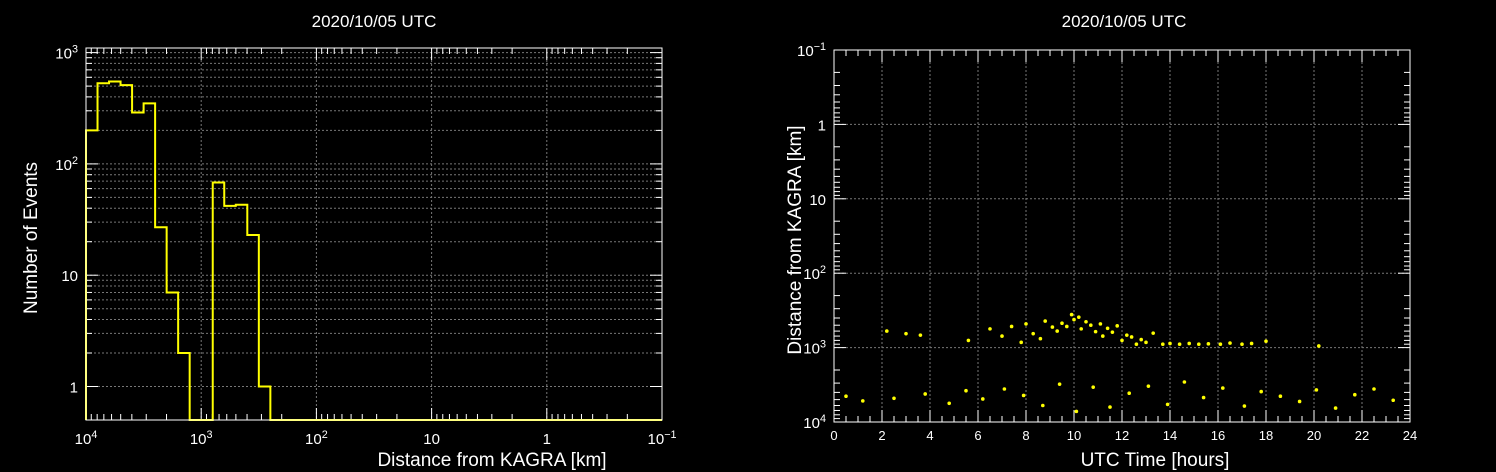 The image size is (1496, 472). Describe the element at coordinates (178, 251) in the screenshot. I see `histogram-bars` at that location.